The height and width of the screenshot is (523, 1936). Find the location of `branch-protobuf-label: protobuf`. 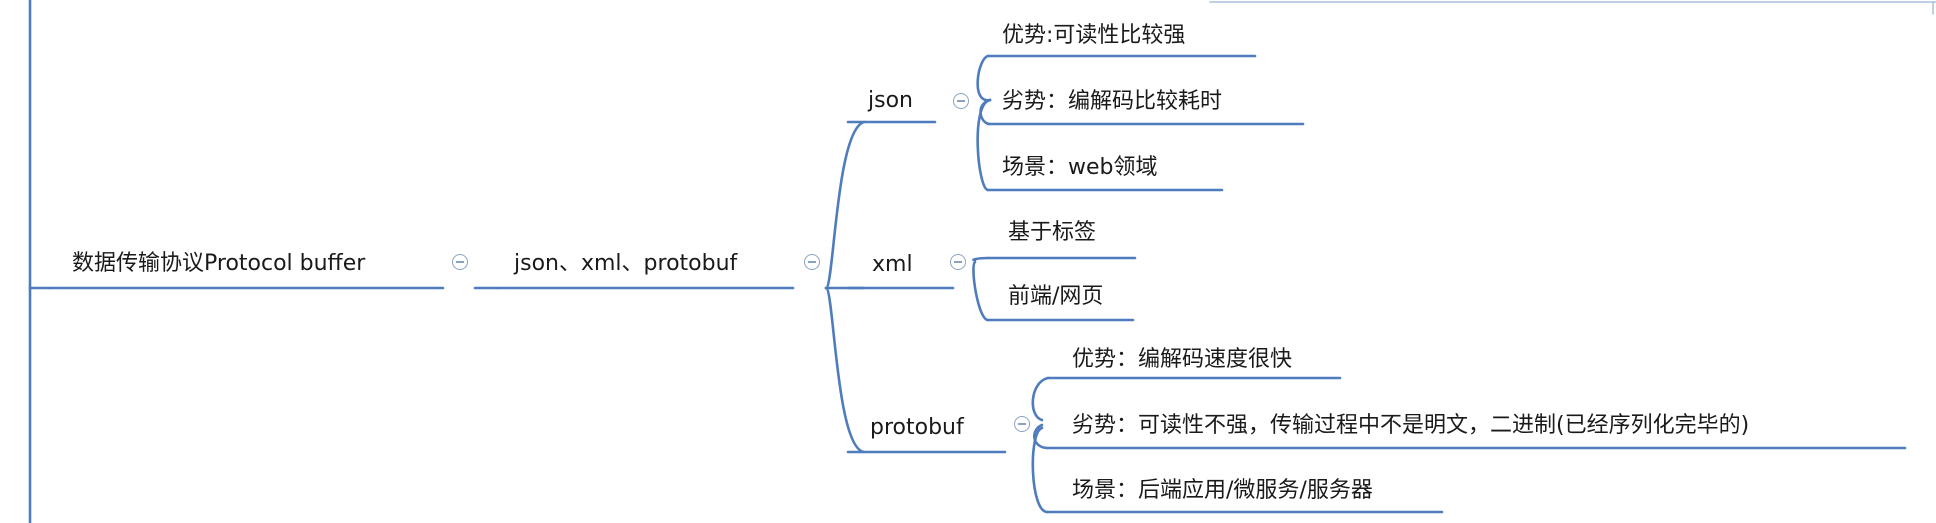

branch-protobuf-label: protobuf is located at coordinates (917, 428).